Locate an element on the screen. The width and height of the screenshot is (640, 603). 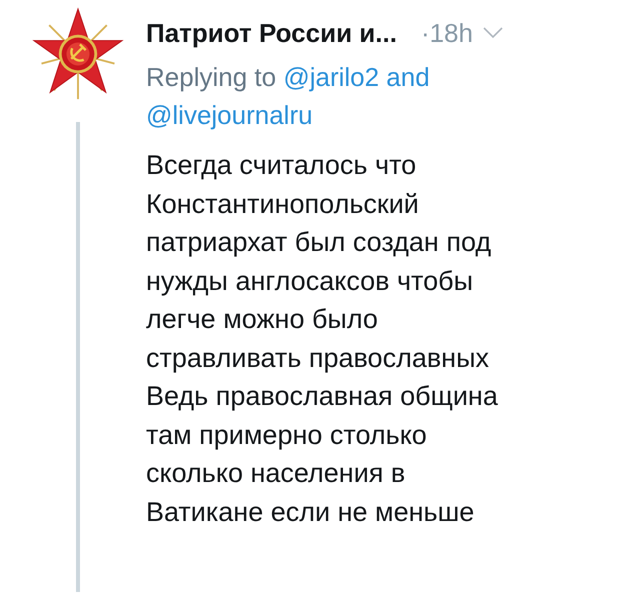
mention-link: @livejournalru is located at coordinates (229, 115).